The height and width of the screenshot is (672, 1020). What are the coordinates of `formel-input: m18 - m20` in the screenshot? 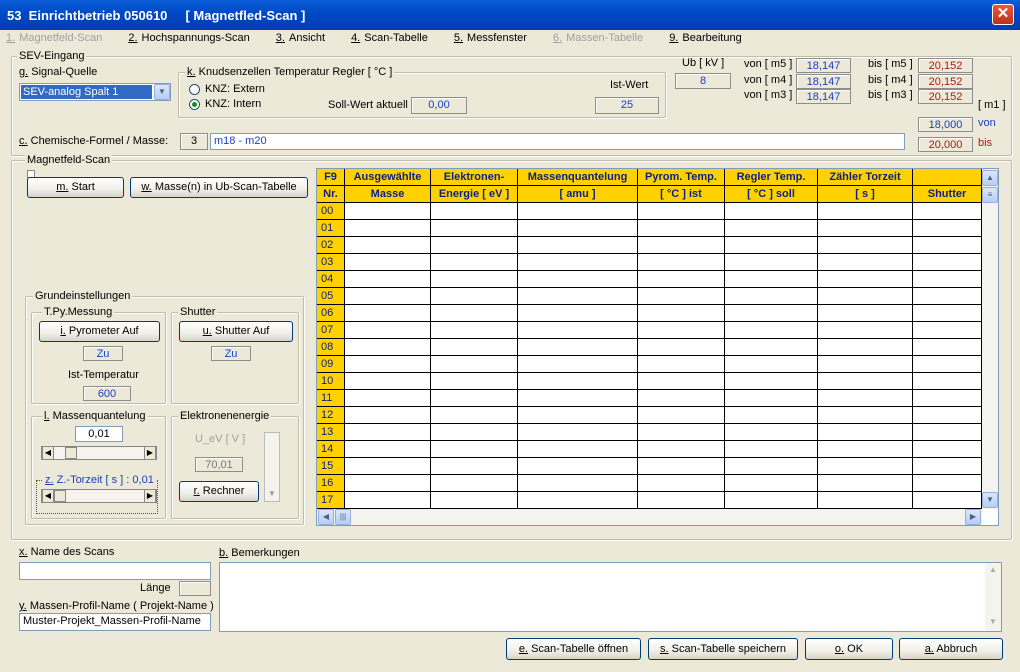 It's located at (557, 141).